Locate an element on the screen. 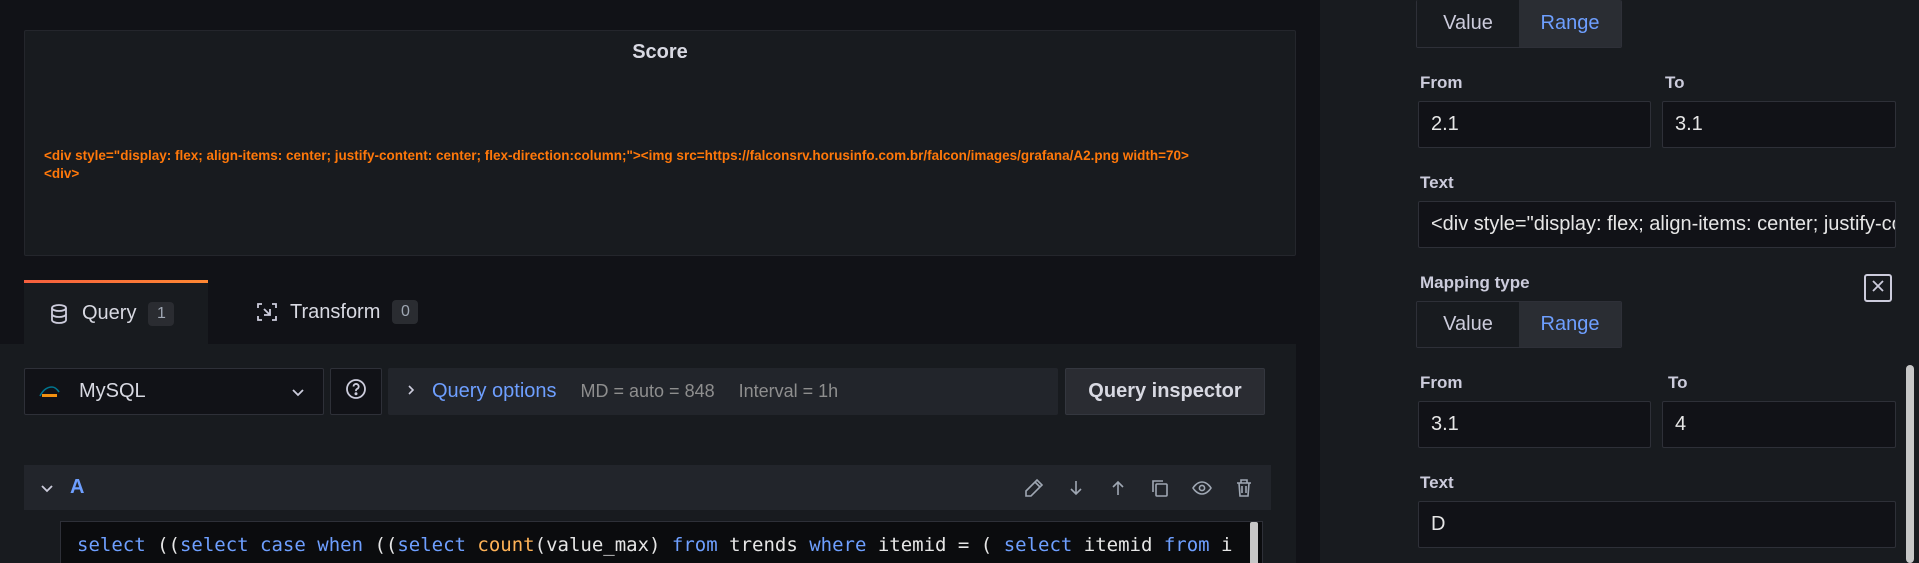  panel-content-line: <div> is located at coordinates (62, 173).